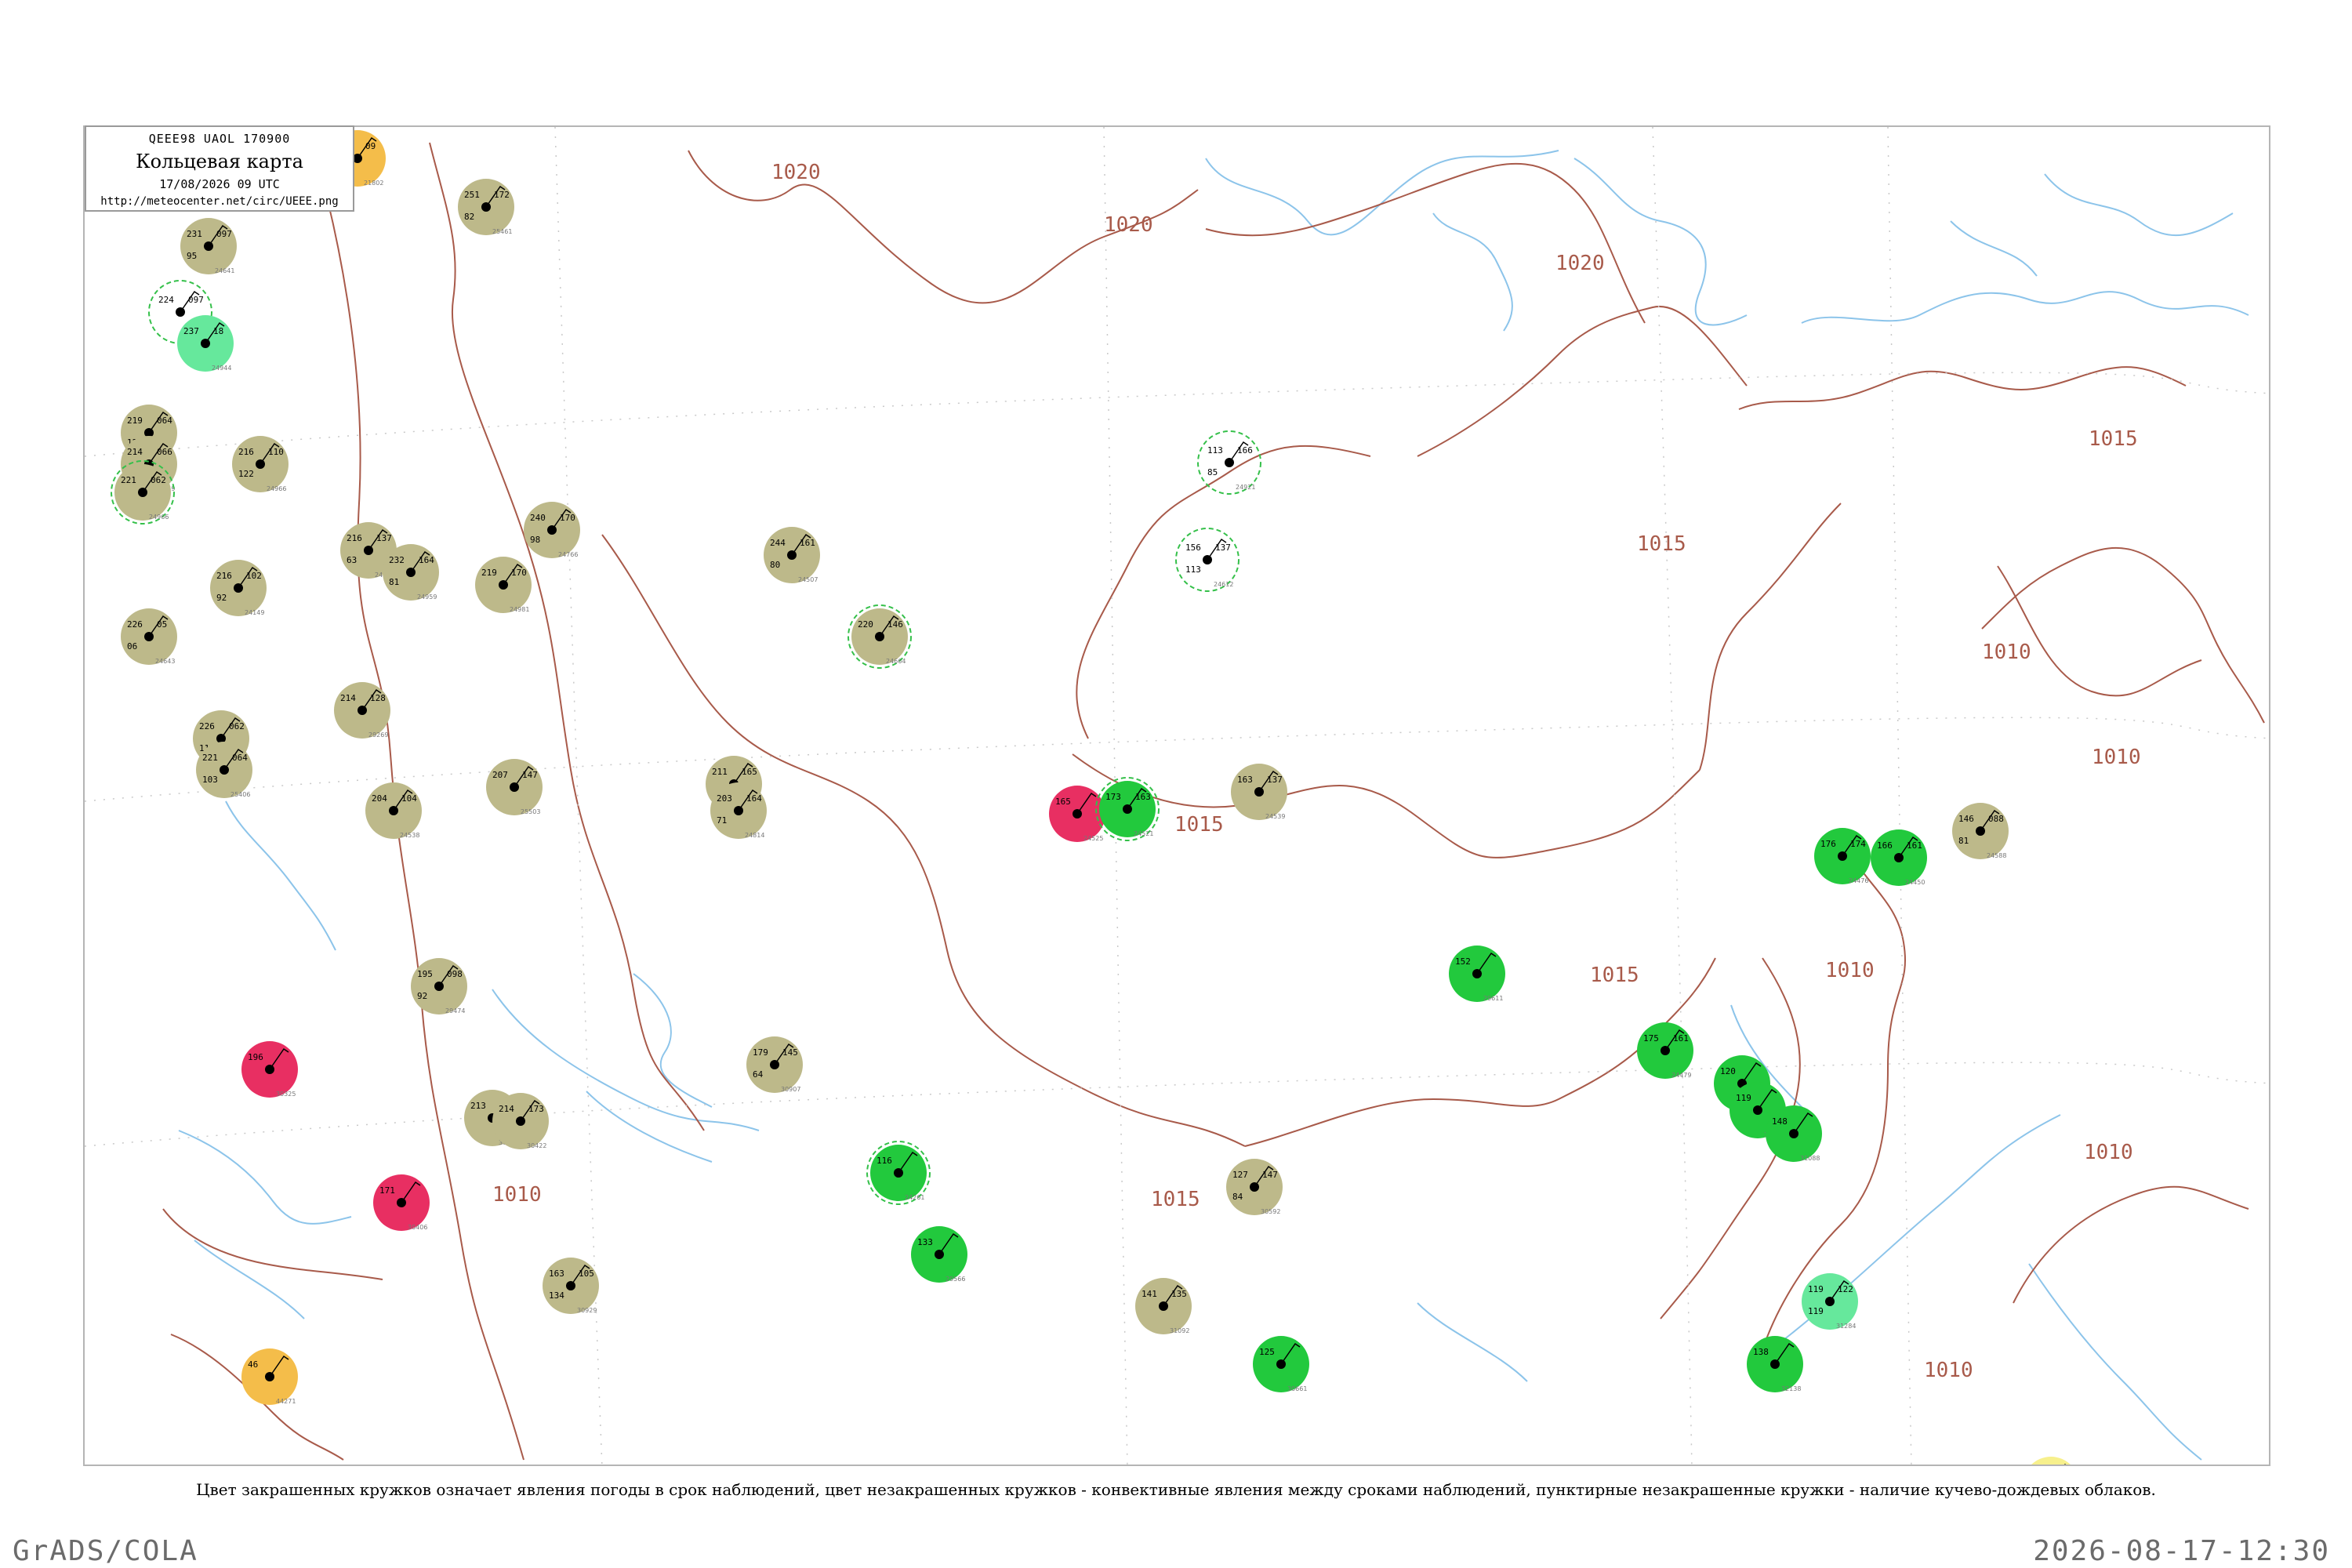  Describe the element at coordinates (159, 517) in the screenshot. I see `station-index: 24966` at that location.